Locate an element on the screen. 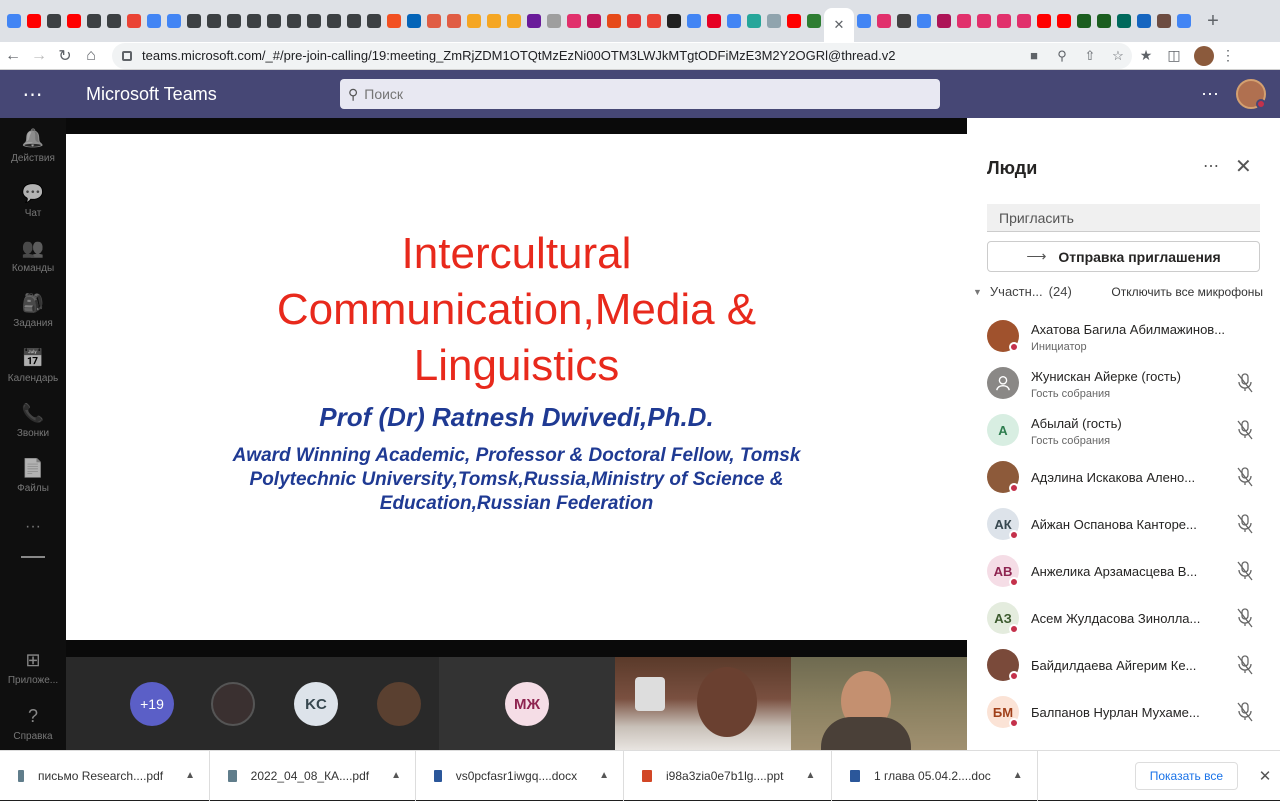  share-icon: ⇧ is located at coordinates (1090, 56).